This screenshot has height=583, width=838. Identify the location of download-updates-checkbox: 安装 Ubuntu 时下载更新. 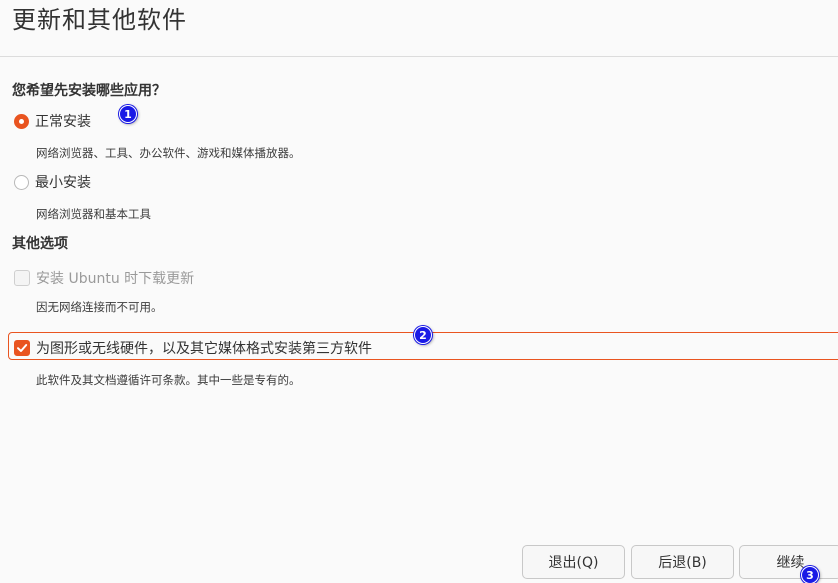
(104, 278).